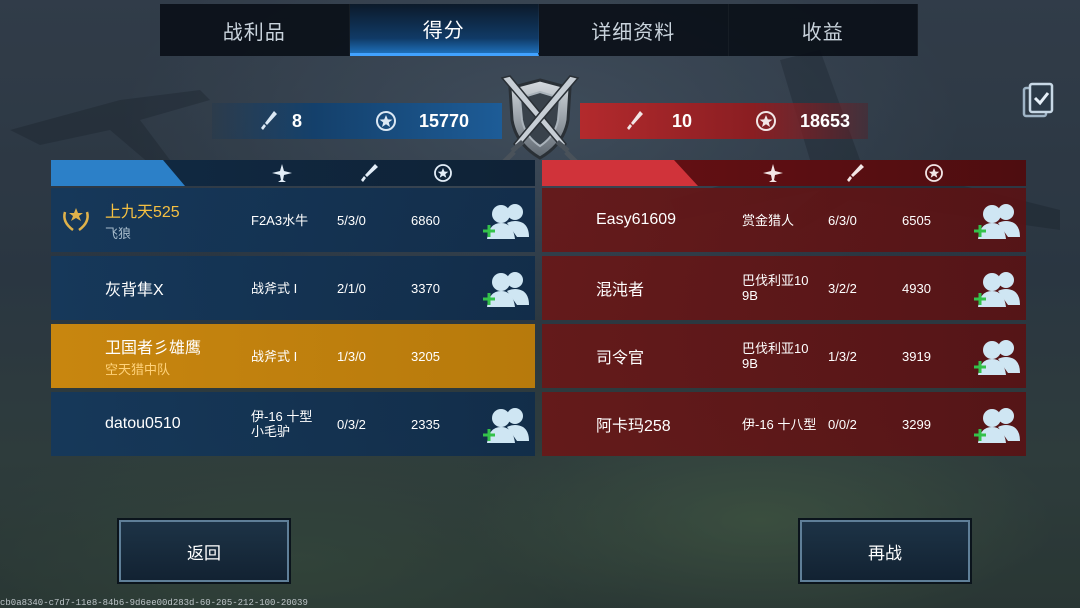 Image resolution: width=1080 pixels, height=608 pixels. Describe the element at coordinates (425, 220) in the screenshot. I see `player-score: 6860` at that location.